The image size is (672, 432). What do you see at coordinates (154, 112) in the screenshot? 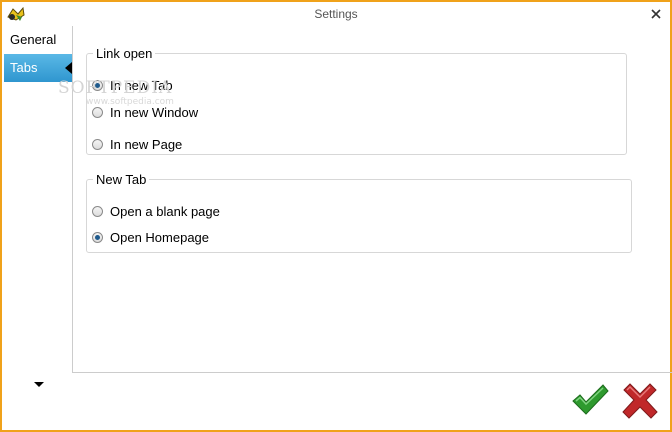
I see `radio-label: In new Window` at bounding box center [154, 112].